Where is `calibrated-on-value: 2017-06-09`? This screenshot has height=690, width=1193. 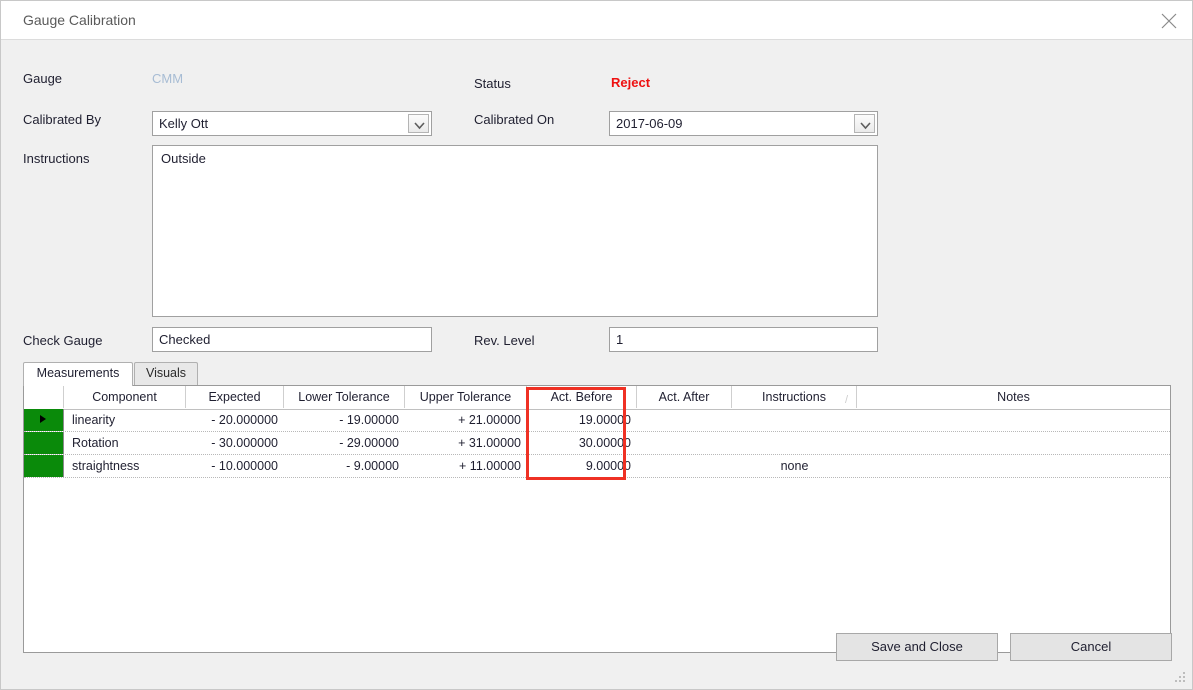
calibrated-on-value: 2017-06-09 is located at coordinates (649, 123).